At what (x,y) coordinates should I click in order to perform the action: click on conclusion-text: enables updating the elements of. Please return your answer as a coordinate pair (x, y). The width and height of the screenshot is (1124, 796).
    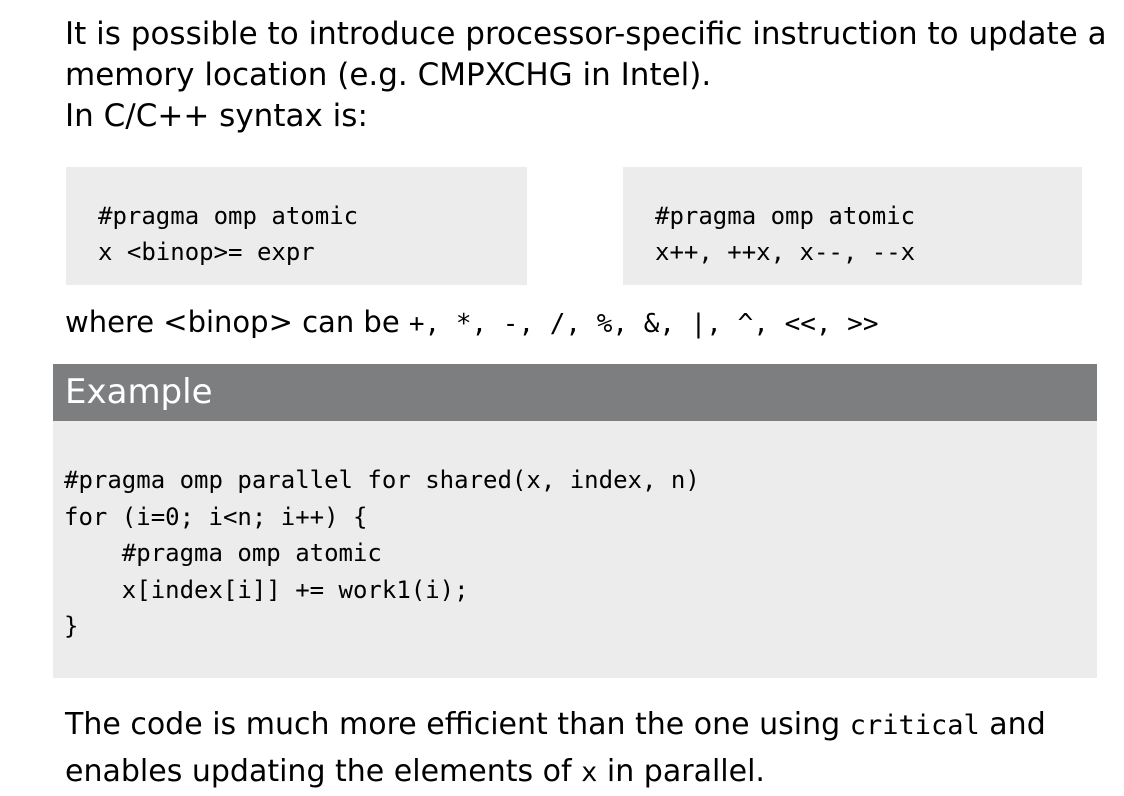
    Looking at the image, I should click on (323, 771).